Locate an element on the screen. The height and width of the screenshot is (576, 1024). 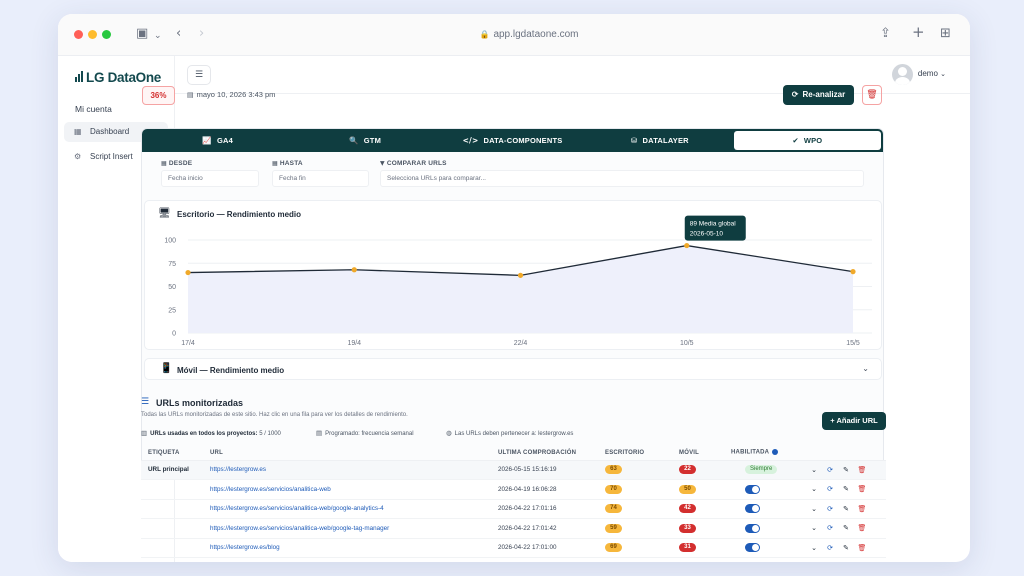
column-header: ETIQUETA is located at coordinates (175, 453).